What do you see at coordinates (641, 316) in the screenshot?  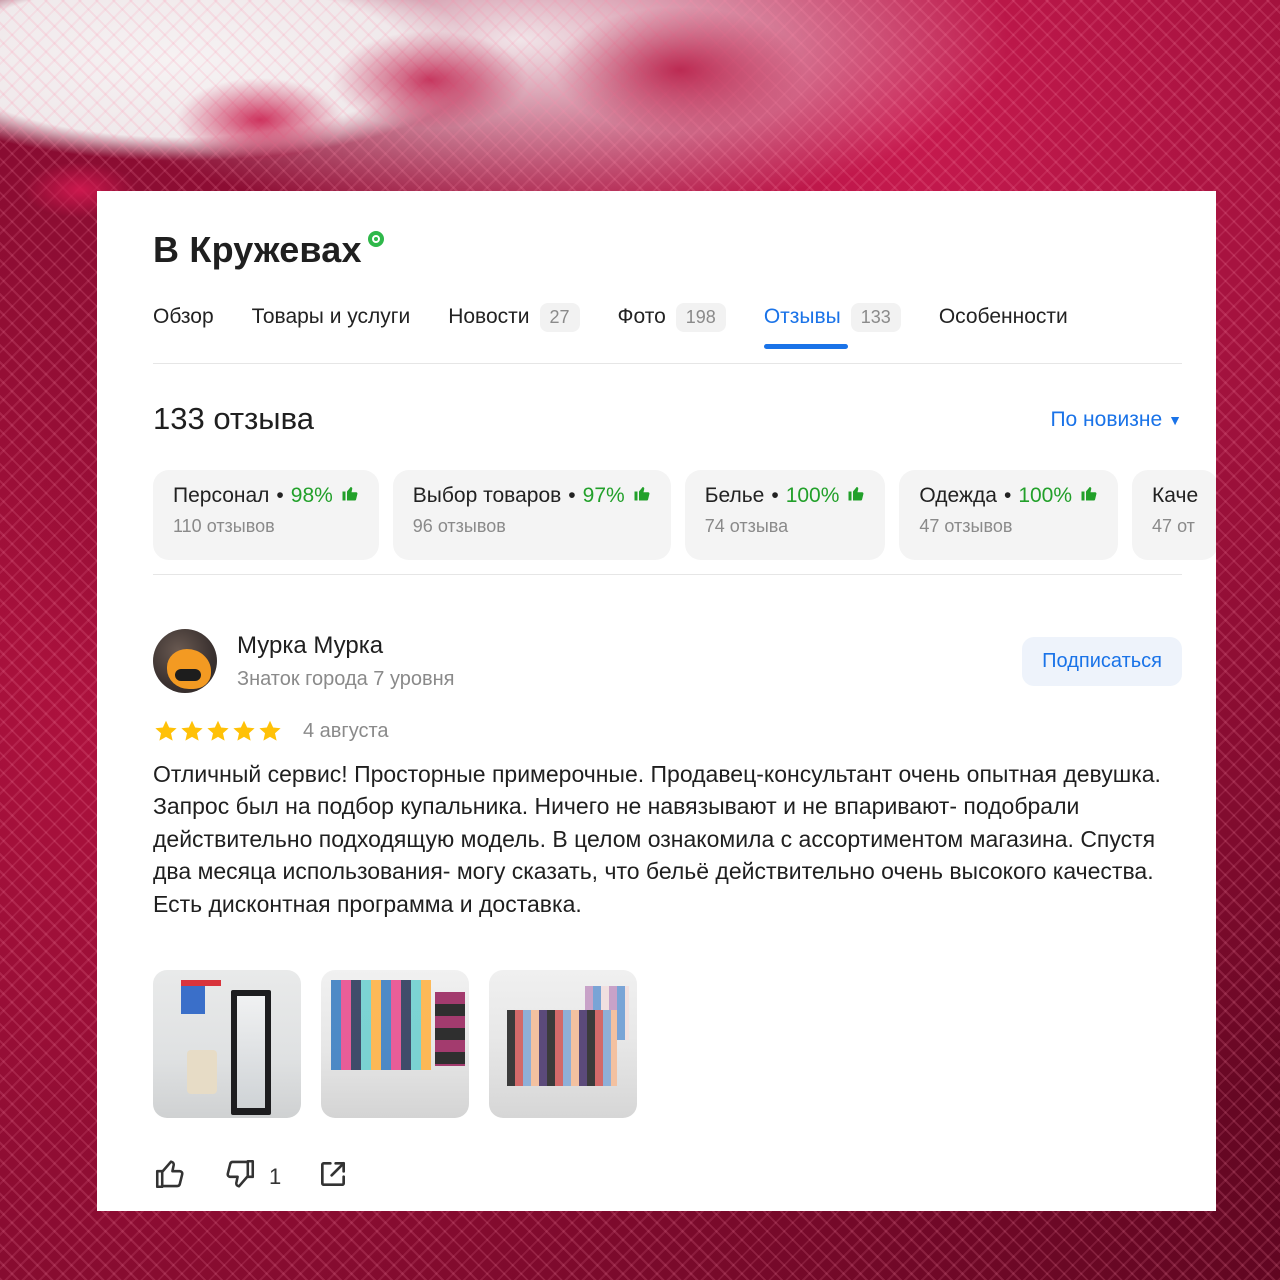 I see `tab-label: Фото` at bounding box center [641, 316].